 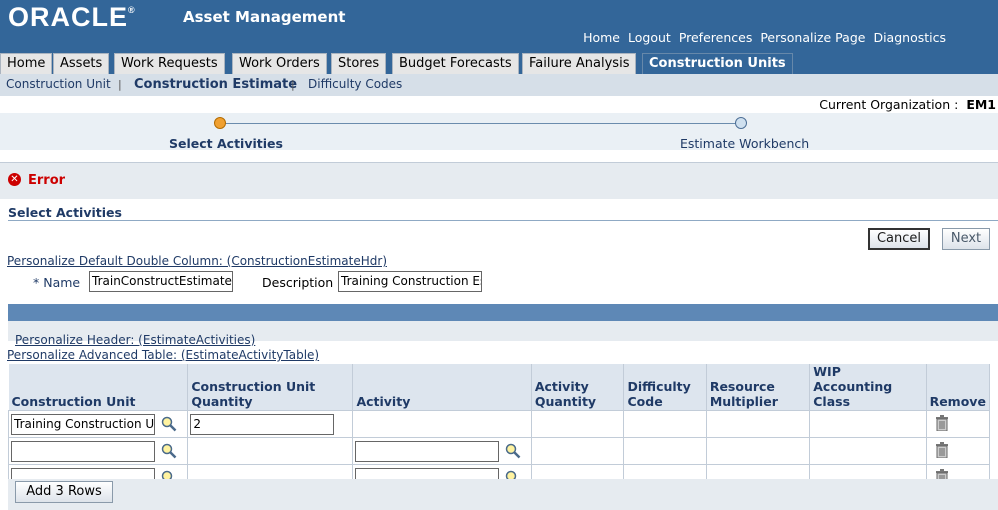 What do you see at coordinates (758, 387) in the screenshot?
I see `col-header-resource-multiplier: Resource Multiplier` at bounding box center [758, 387].